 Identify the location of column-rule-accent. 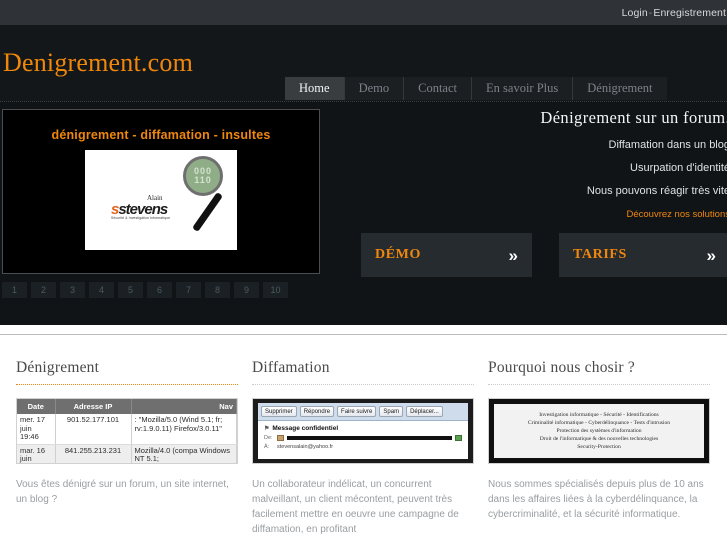
(127, 384).